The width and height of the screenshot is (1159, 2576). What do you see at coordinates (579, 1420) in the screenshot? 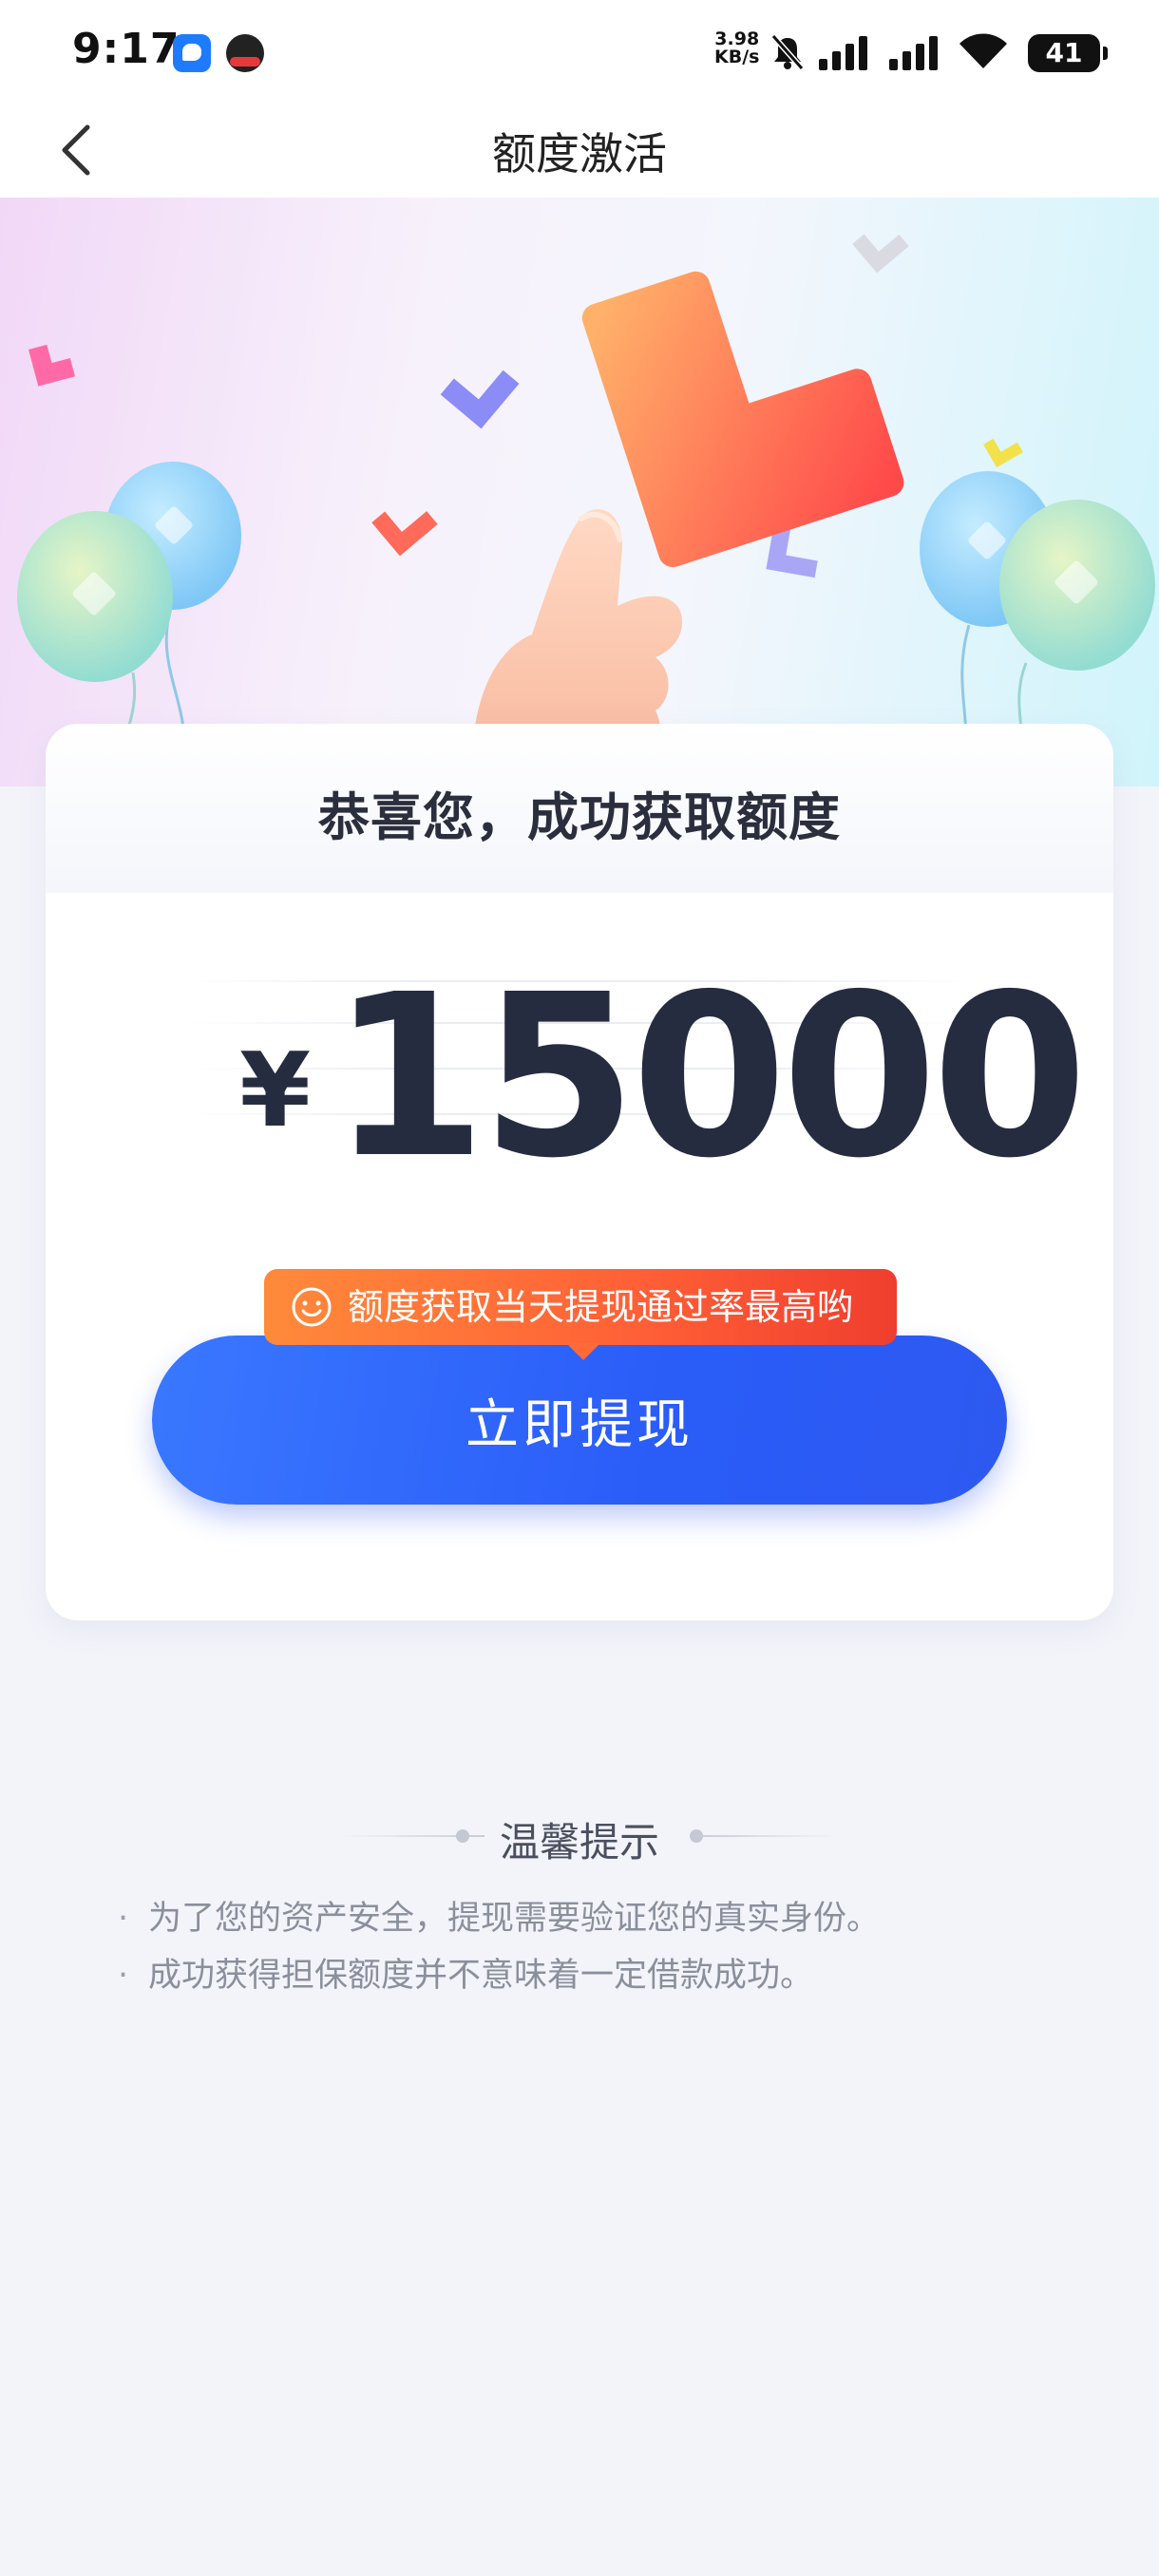
I see `withdraw-now-button: 立即提现` at bounding box center [579, 1420].